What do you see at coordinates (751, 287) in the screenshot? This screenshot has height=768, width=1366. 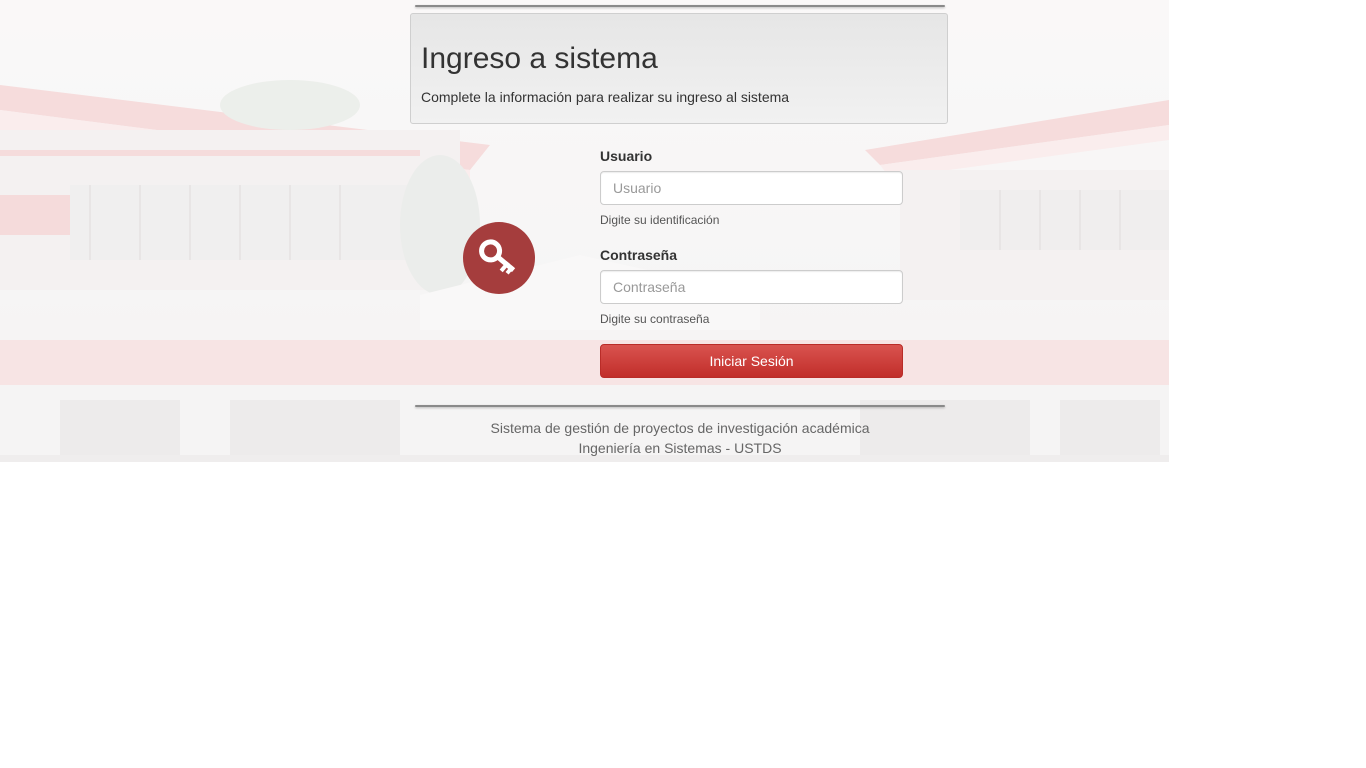 I see `password-input` at bounding box center [751, 287].